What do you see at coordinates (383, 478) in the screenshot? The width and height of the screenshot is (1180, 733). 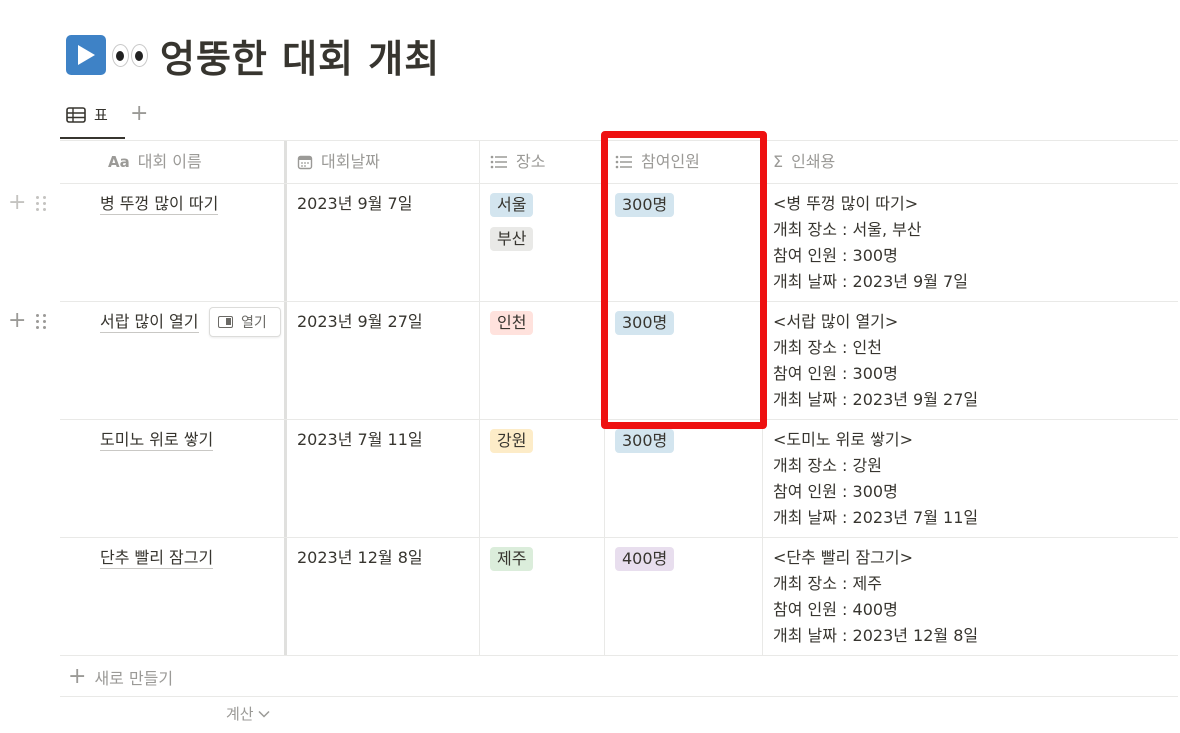 I see `date-cell: 2023년 7월 11일` at bounding box center [383, 478].